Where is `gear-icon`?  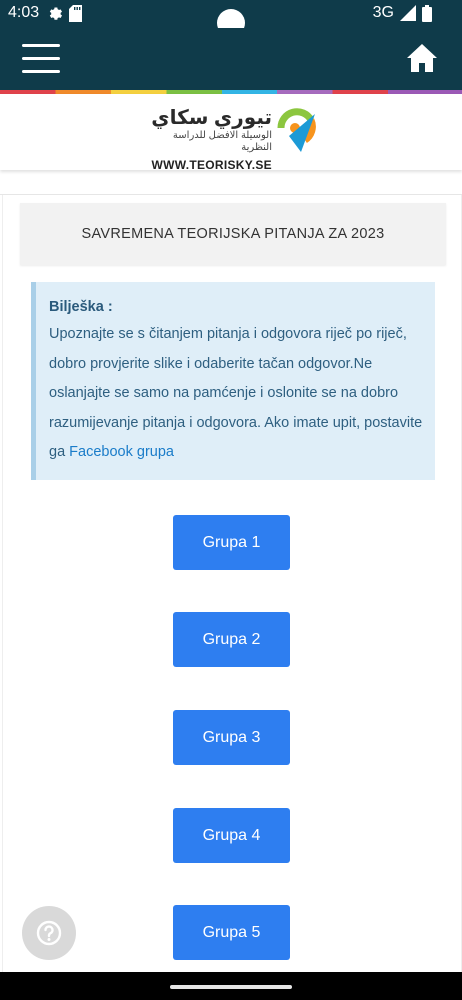
gear-icon is located at coordinates (56, 13).